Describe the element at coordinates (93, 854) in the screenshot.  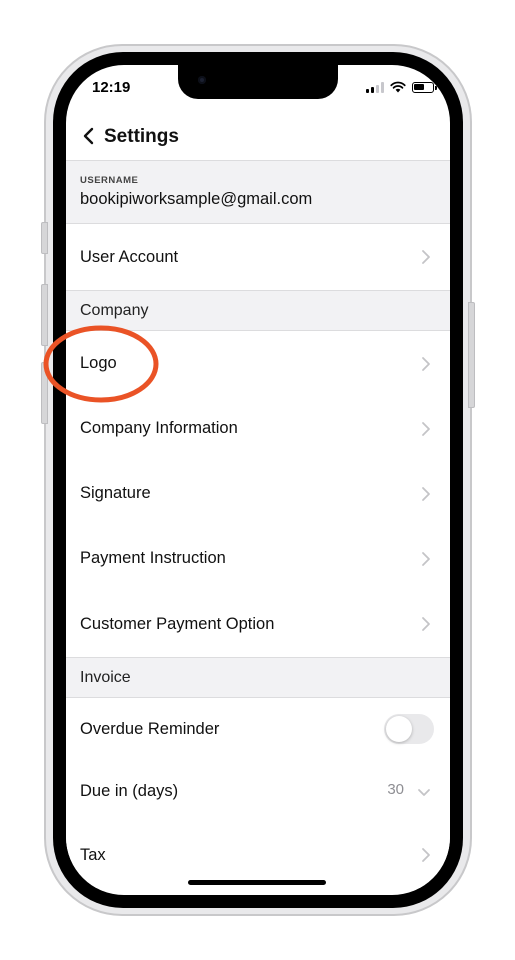
I see `row-label: Tax` at that location.